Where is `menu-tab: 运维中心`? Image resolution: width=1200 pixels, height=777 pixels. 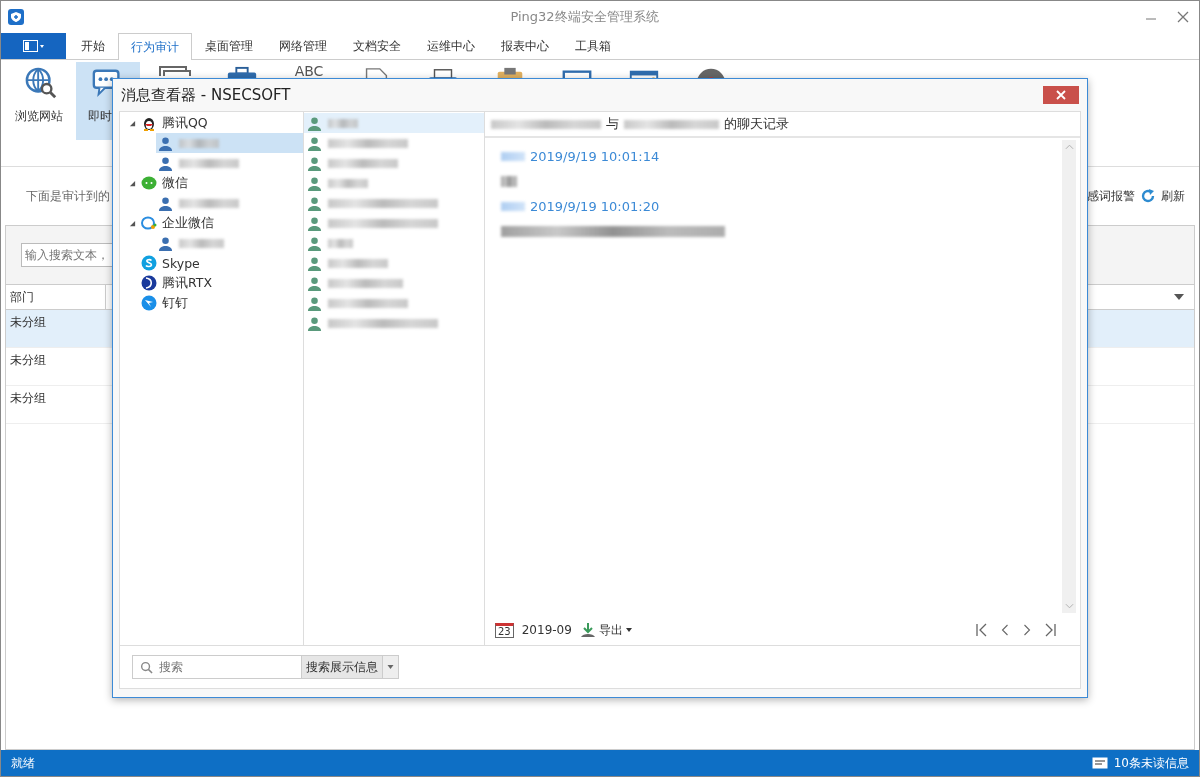
menu-tab: 运维中心 is located at coordinates (451, 46).